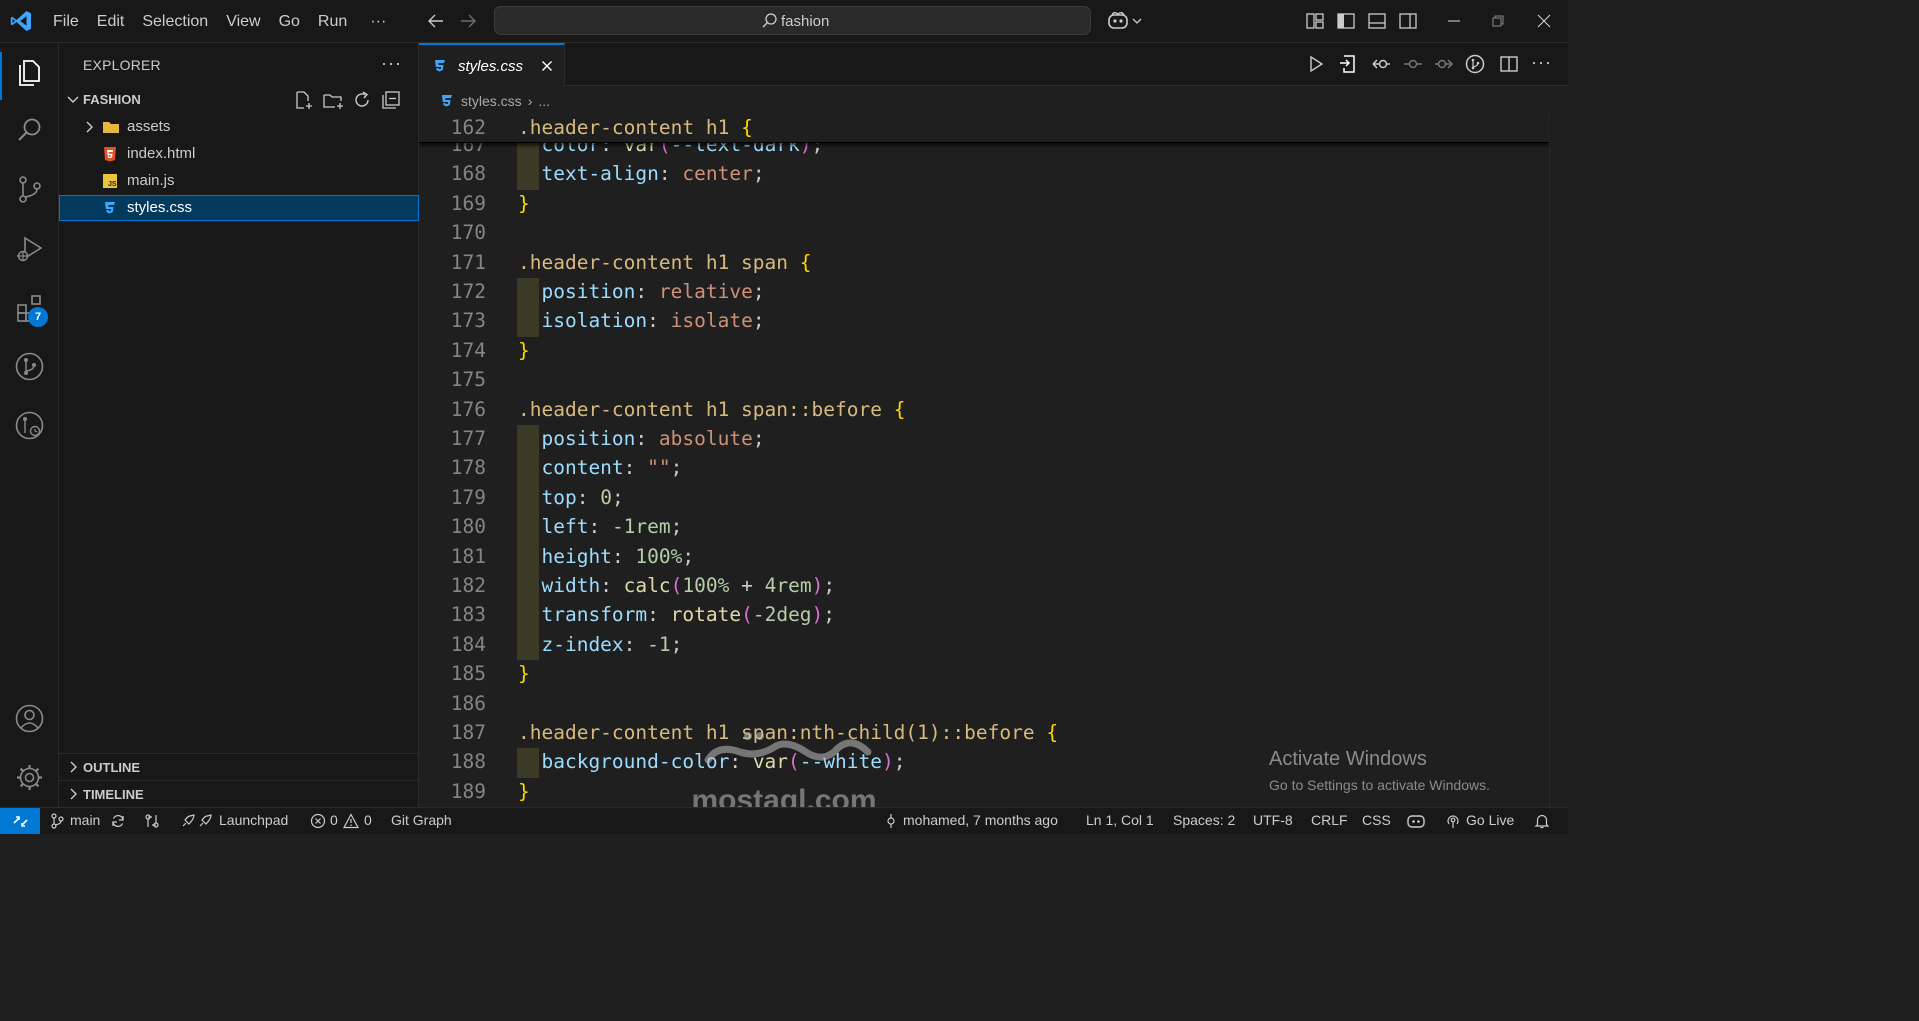 The width and height of the screenshot is (1919, 1021). Describe the element at coordinates (1377, 21) in the screenshot. I see `toggle-panel-icon` at that location.